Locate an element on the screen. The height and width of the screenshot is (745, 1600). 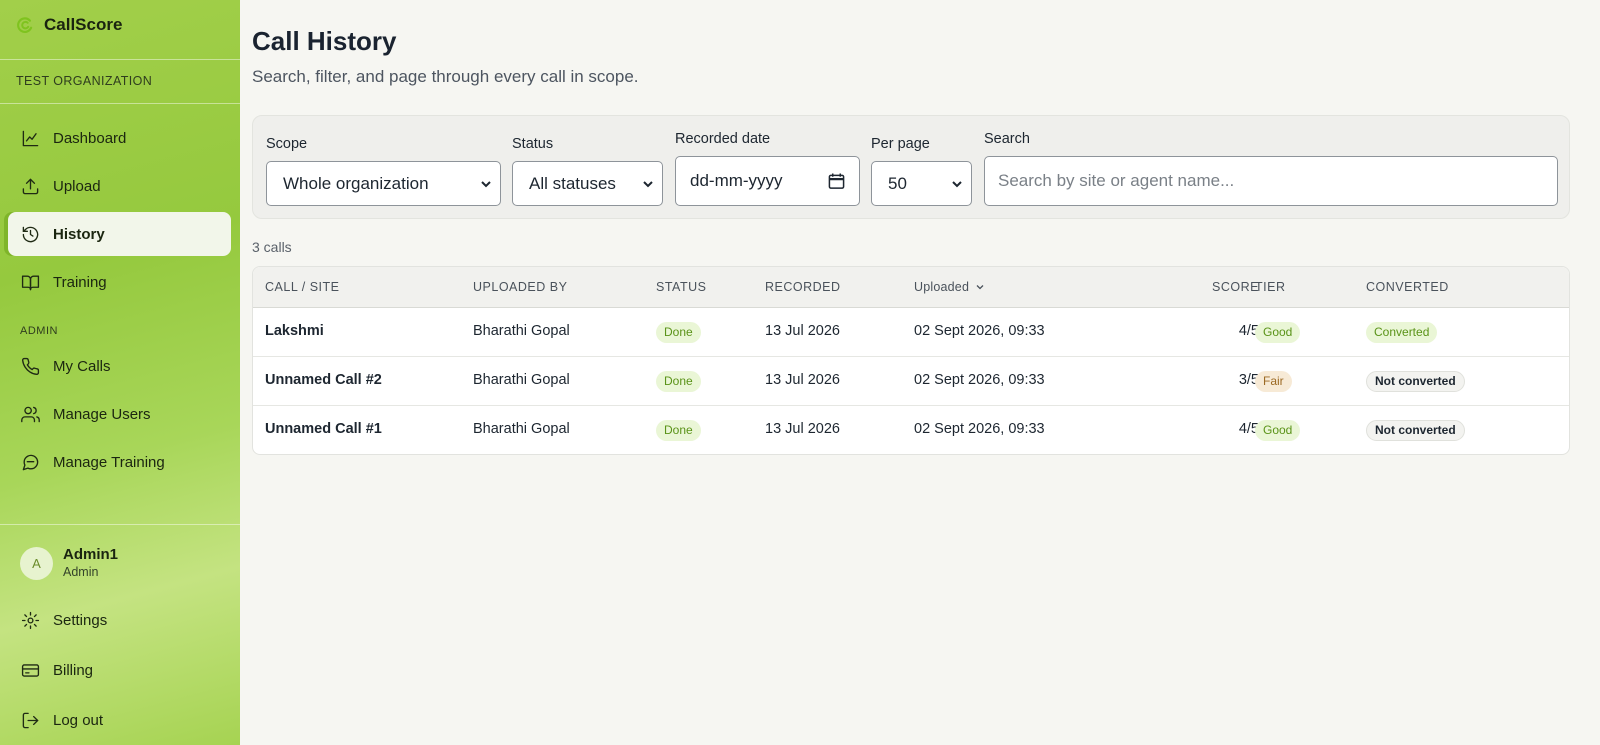
column-header-uploaded: Uploaded is located at coordinates (949, 287).